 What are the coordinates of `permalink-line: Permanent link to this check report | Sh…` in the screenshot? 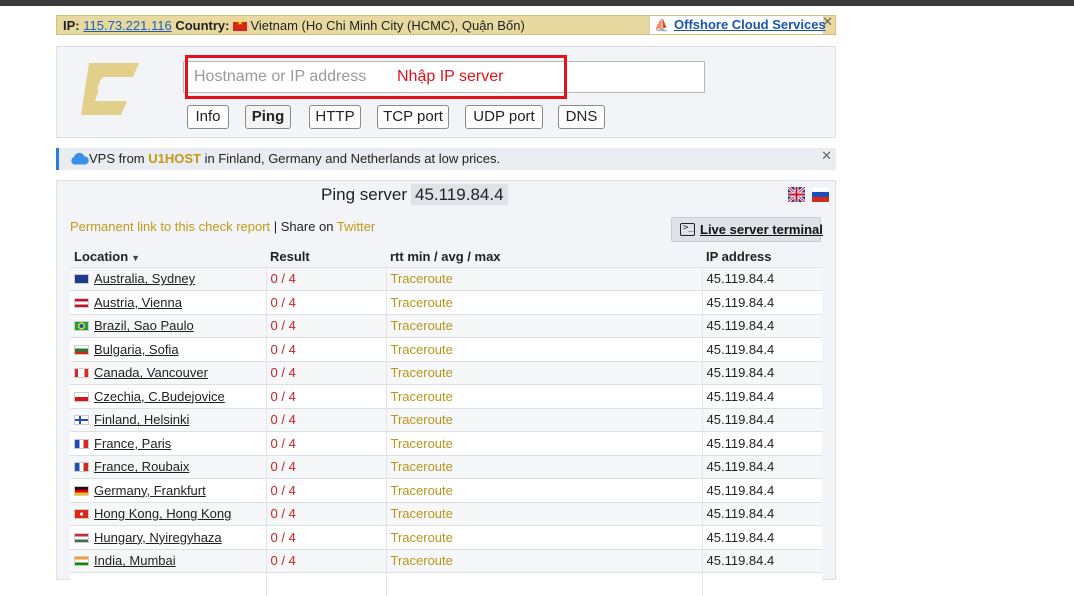 It's located at (222, 226).